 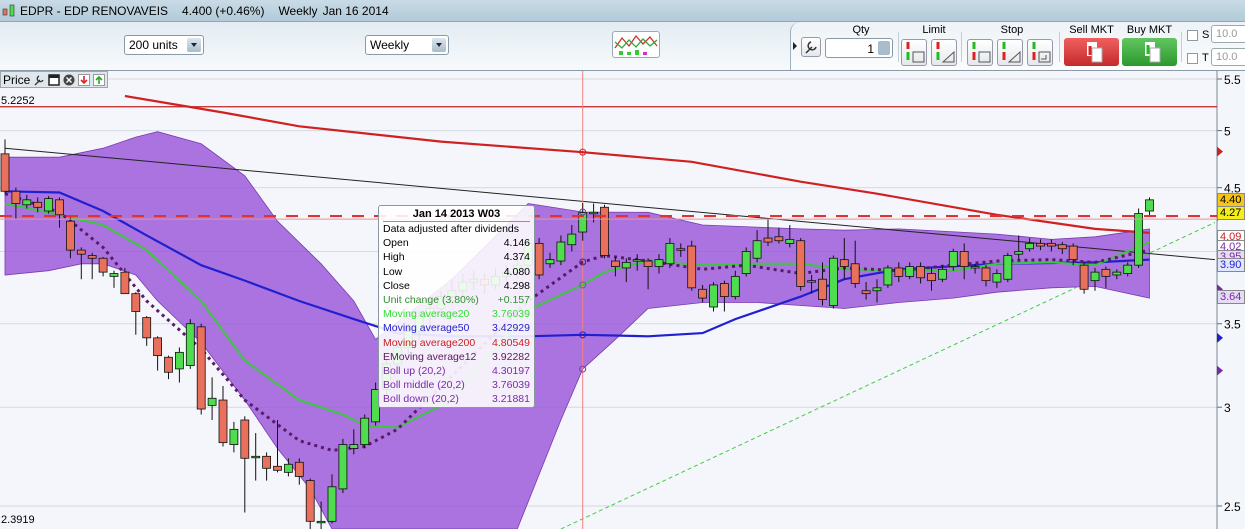 What do you see at coordinates (456, 243) in the screenshot?
I see `tooltip-row: Open 4.146` at bounding box center [456, 243].